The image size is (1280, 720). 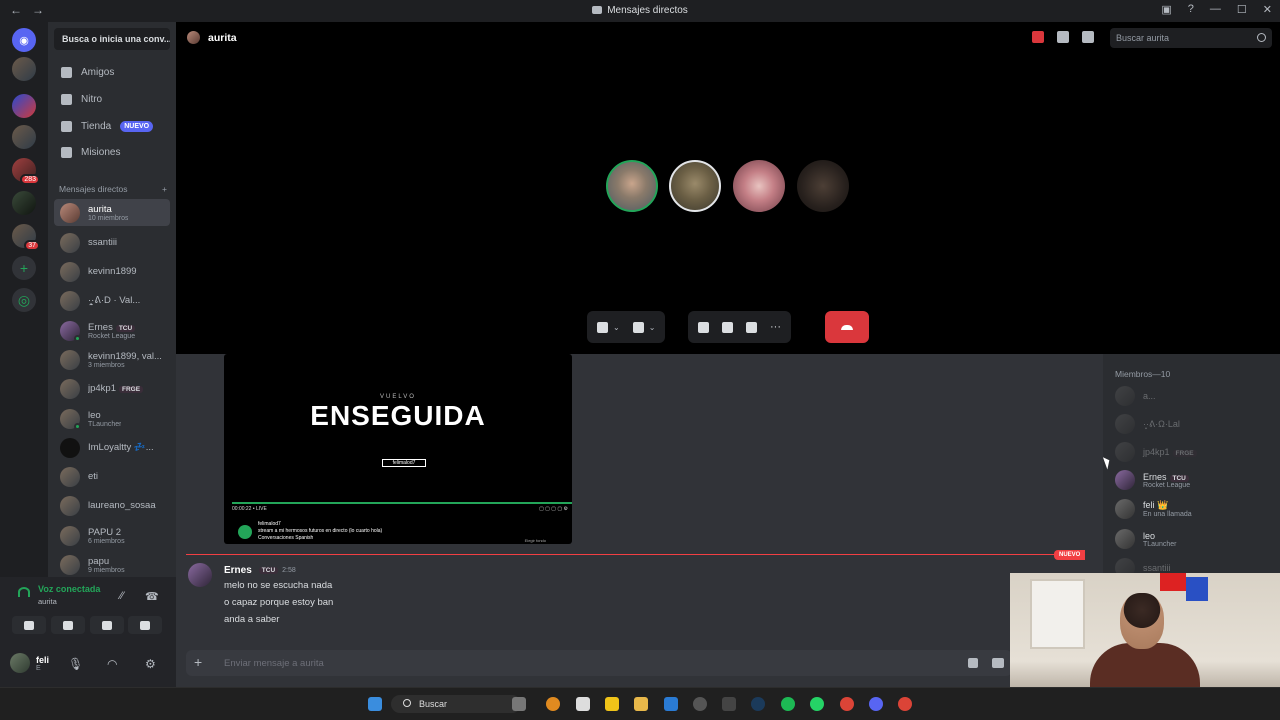 I want to click on vscode-icon, so click(x=671, y=704).